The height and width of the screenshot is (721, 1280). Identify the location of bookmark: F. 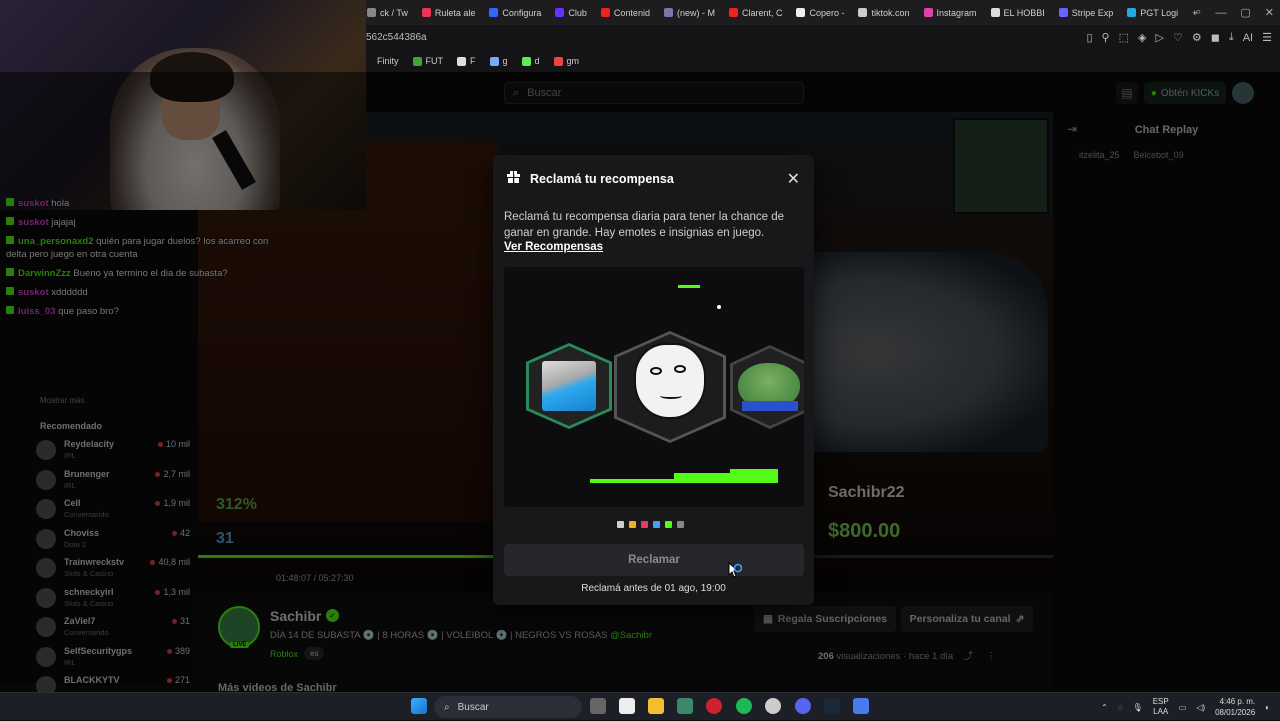
(466, 61).